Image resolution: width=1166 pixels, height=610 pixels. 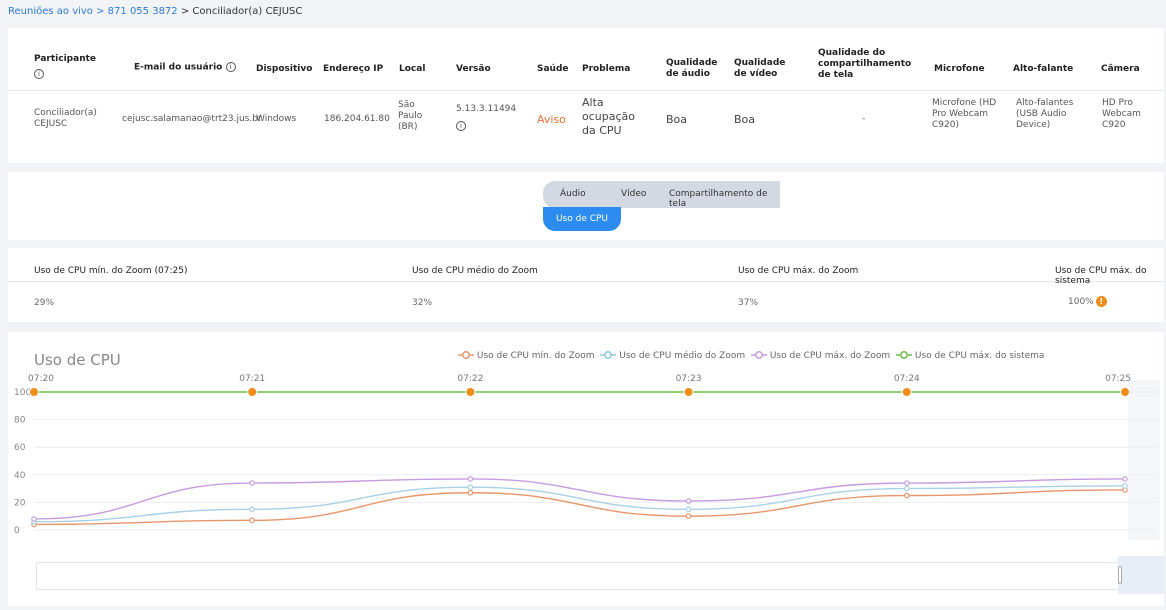 What do you see at coordinates (20, 421) in the screenshot?
I see `y-tick-label: 80` at bounding box center [20, 421].